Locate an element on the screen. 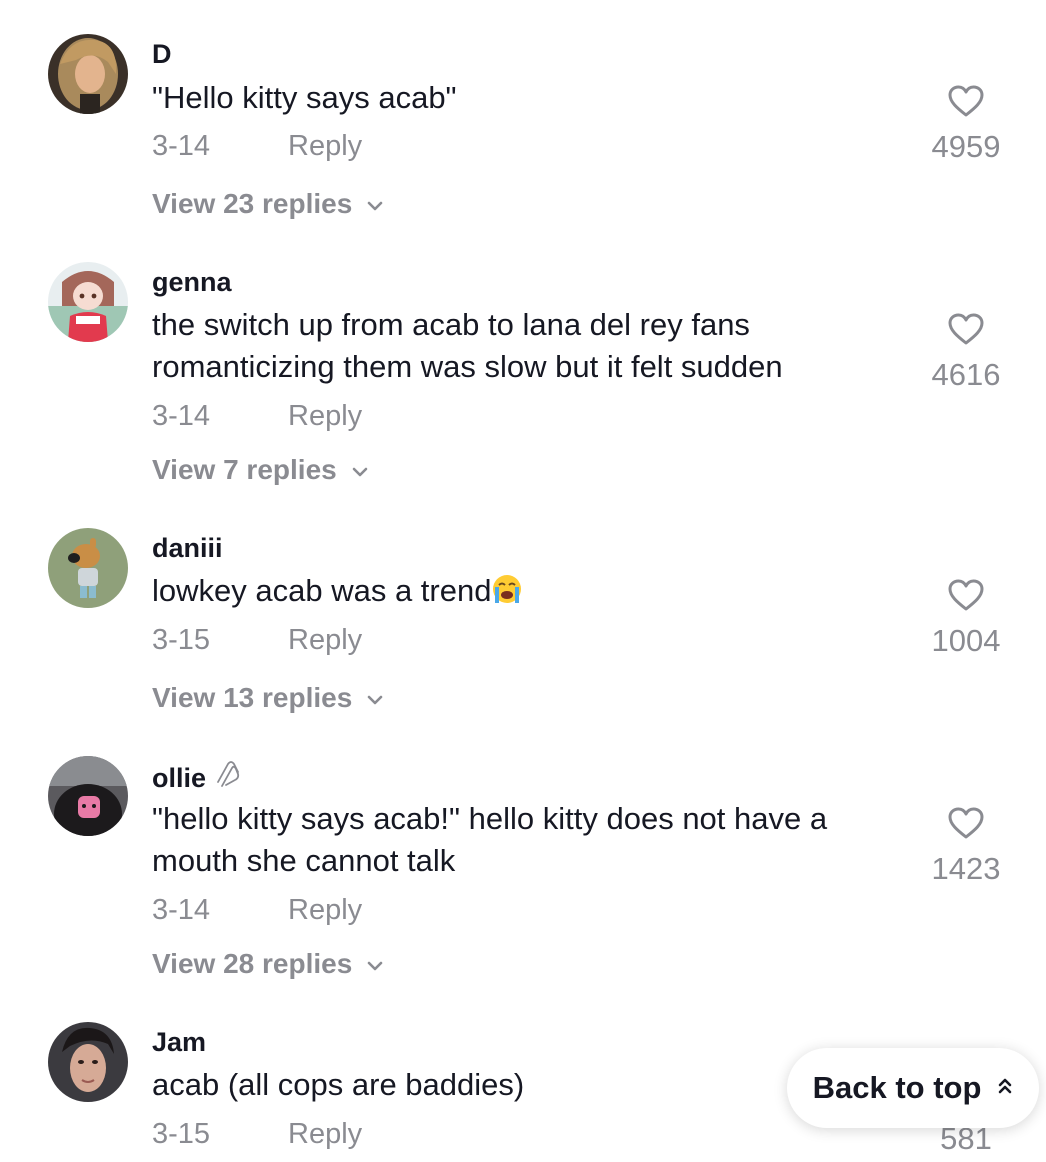 Image resolution: width=1046 pixels, height=1162 pixels. back-to-top-button: Back to top is located at coordinates (913, 1088).